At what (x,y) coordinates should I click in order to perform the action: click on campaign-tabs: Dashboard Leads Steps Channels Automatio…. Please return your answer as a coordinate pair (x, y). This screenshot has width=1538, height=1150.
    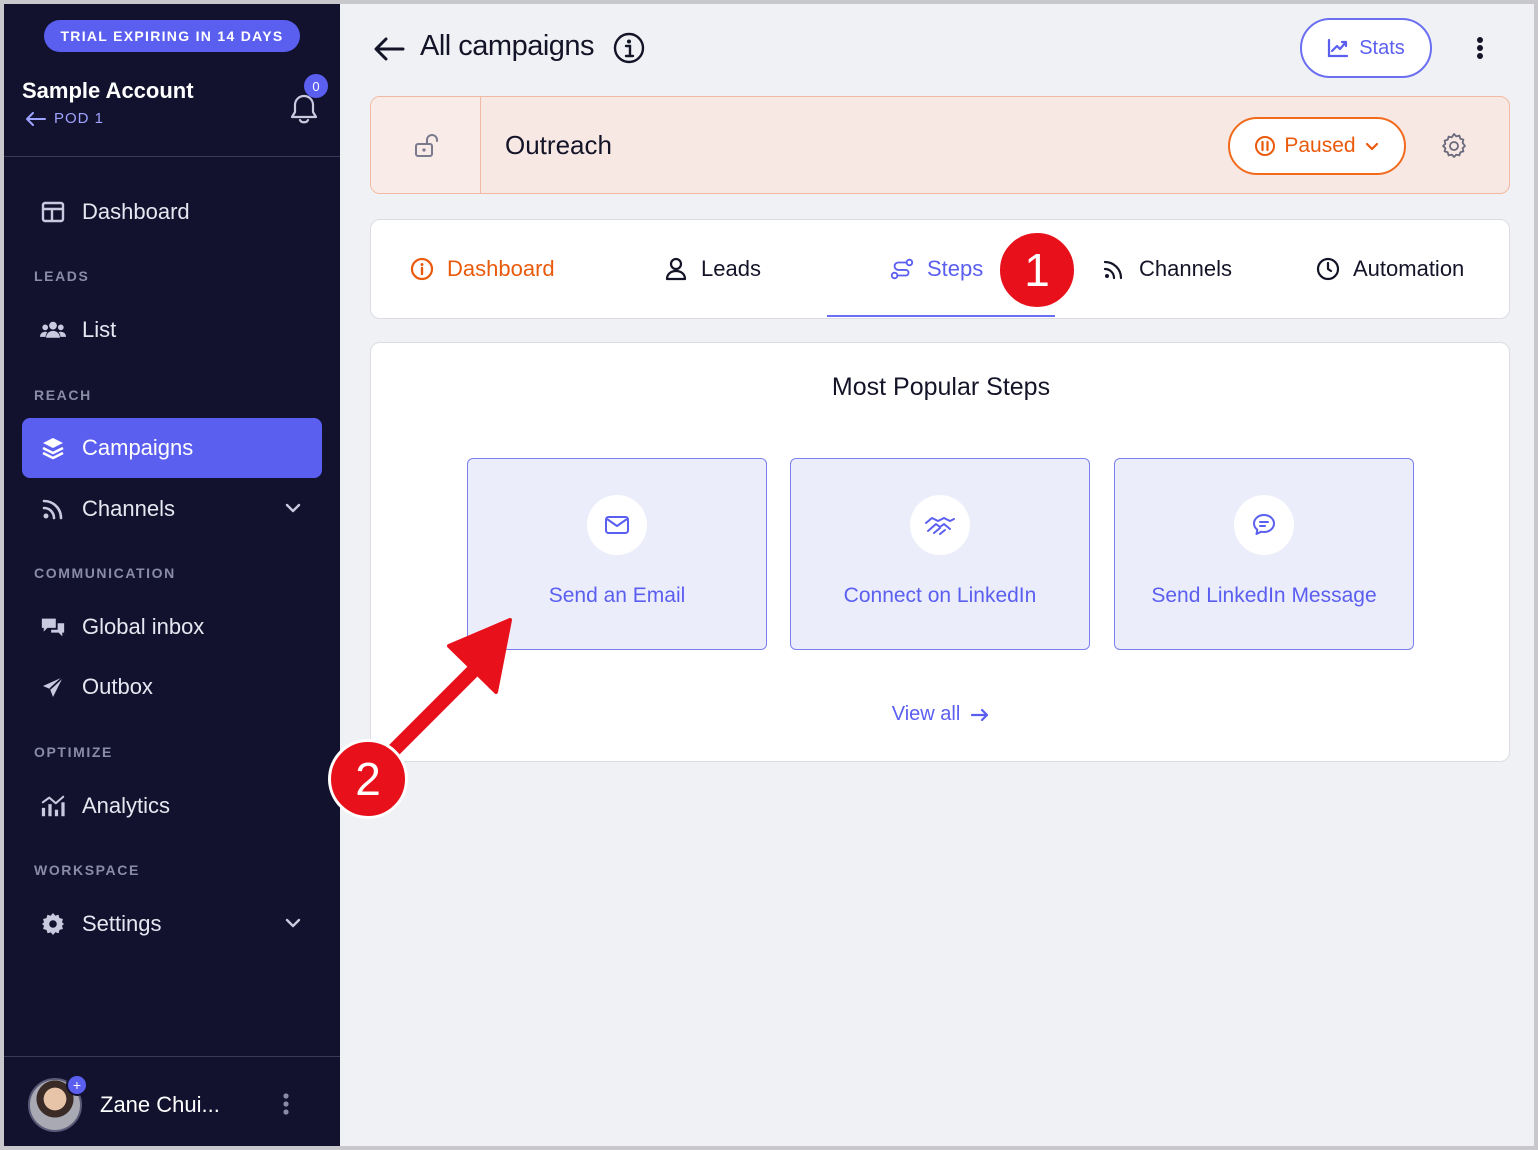
    Looking at the image, I should click on (940, 269).